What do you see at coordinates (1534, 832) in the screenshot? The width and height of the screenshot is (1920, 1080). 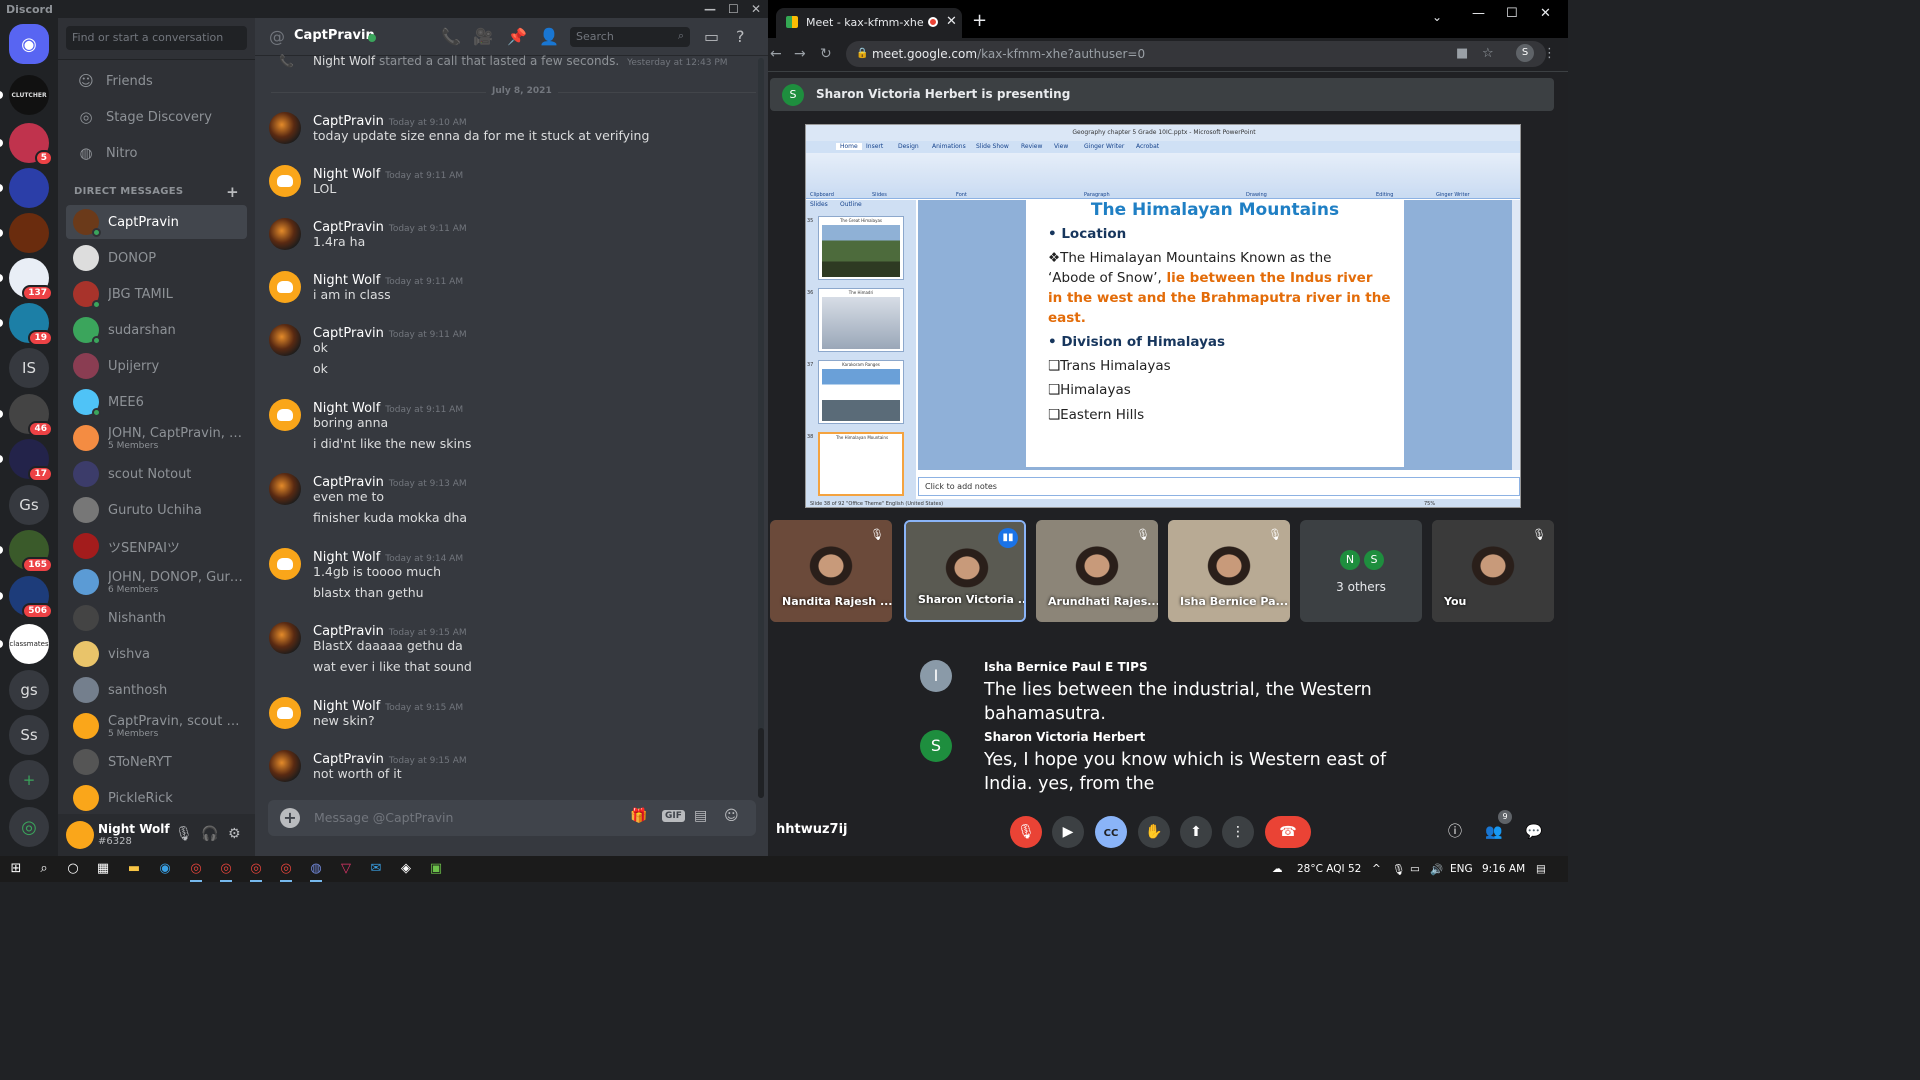 I see `chat-button: 💬` at bounding box center [1534, 832].